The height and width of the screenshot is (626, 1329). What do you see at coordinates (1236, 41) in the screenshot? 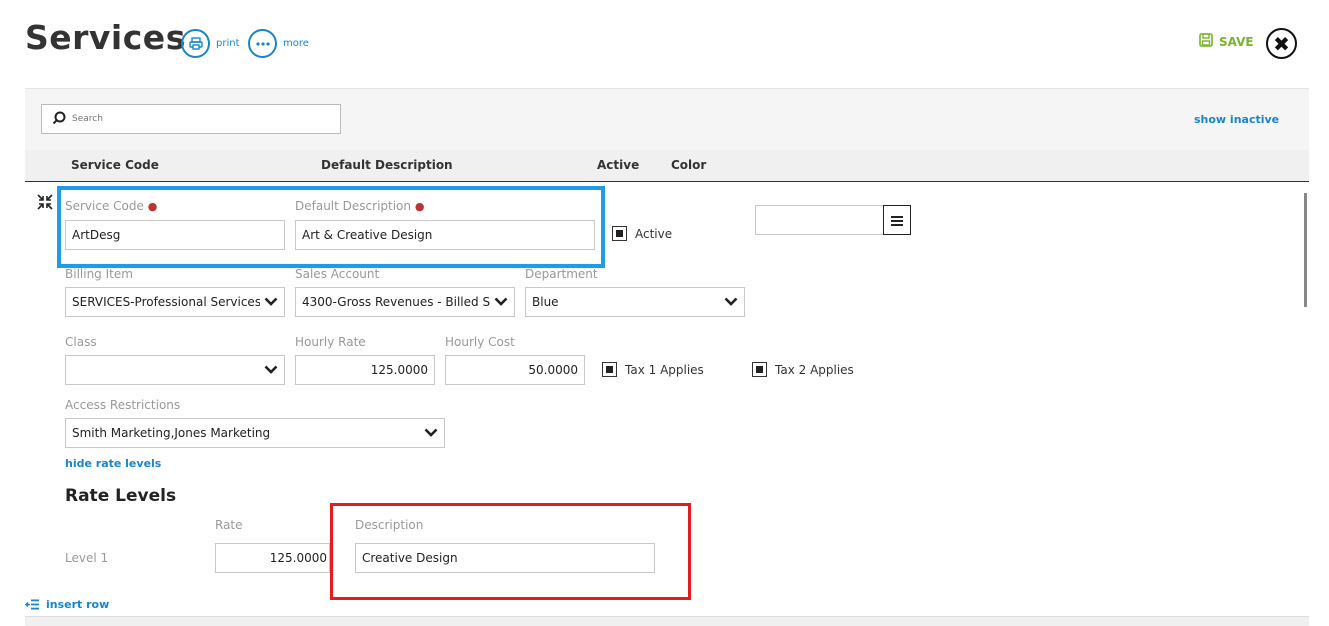
I see `save-label: SAVE` at bounding box center [1236, 41].